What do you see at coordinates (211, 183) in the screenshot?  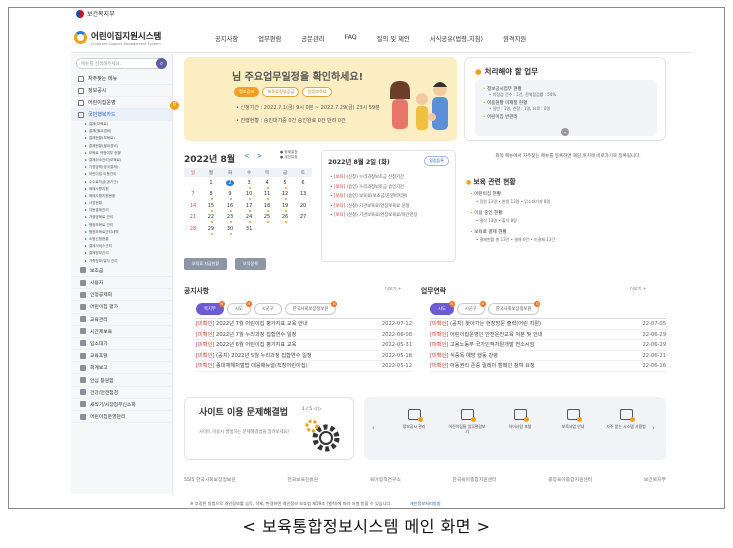 I see `calendar-day: 1` at bounding box center [211, 183].